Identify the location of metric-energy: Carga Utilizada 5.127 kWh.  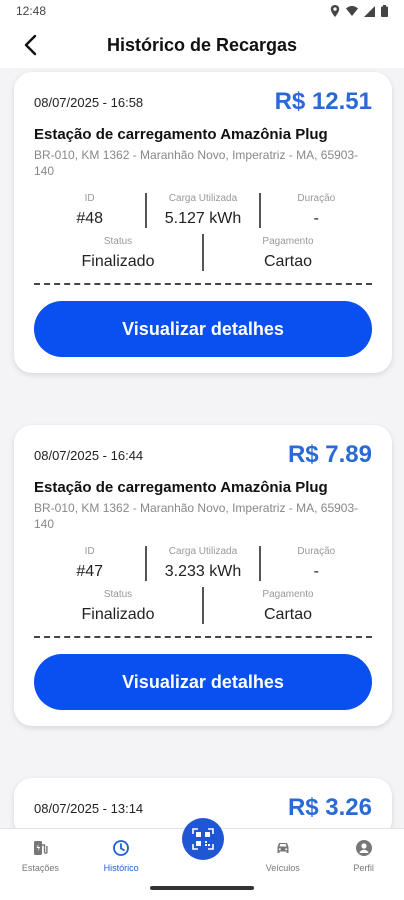
(201, 210).